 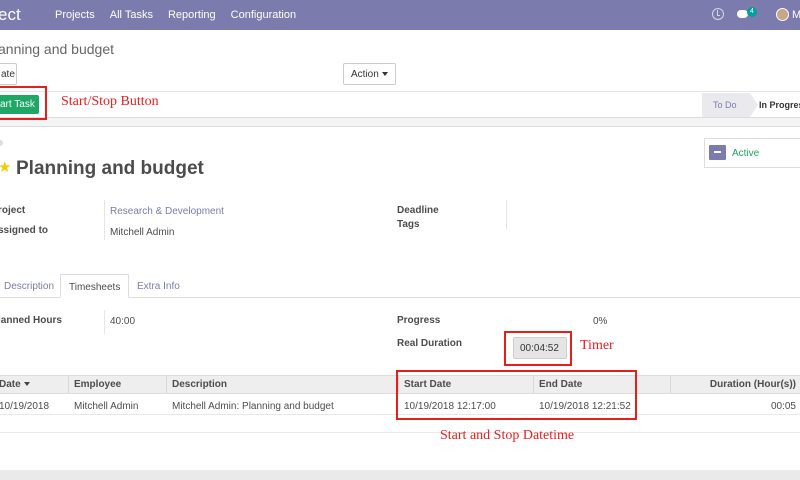 What do you see at coordinates (29, 286) in the screenshot?
I see `tab-description: Description` at bounding box center [29, 286].